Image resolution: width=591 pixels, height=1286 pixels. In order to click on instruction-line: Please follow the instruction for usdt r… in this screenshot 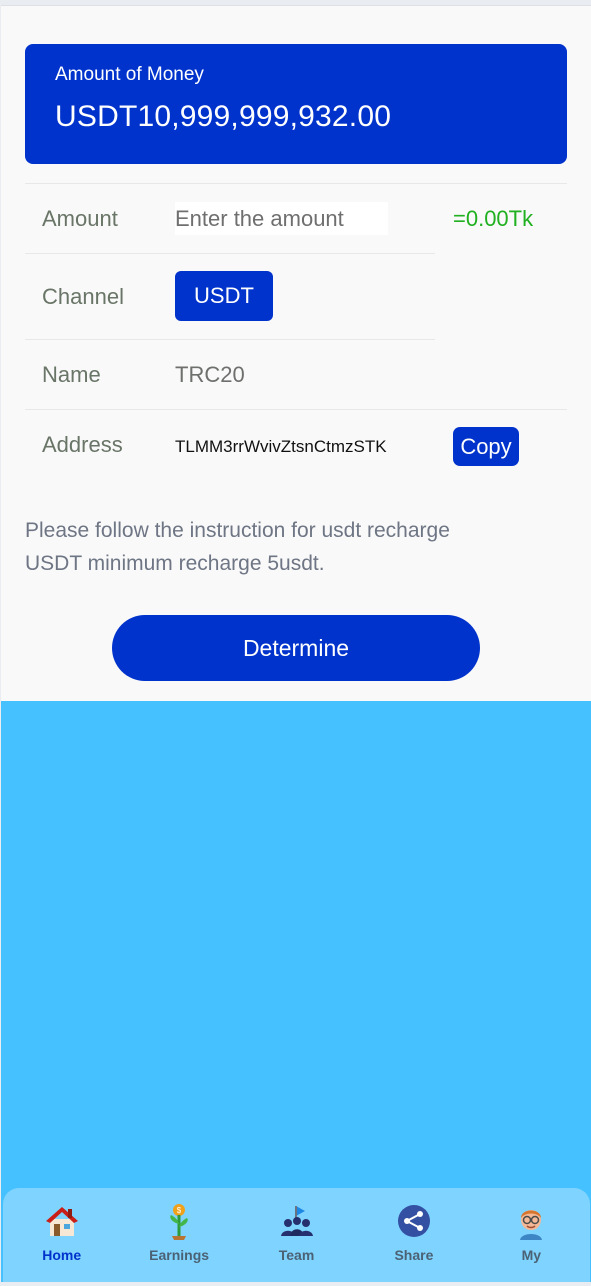, I will do `click(237, 530)`.